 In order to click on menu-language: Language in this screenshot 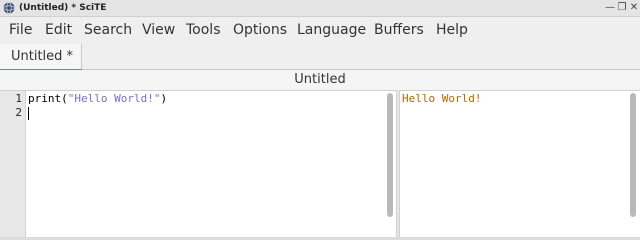, I will do `click(331, 30)`.